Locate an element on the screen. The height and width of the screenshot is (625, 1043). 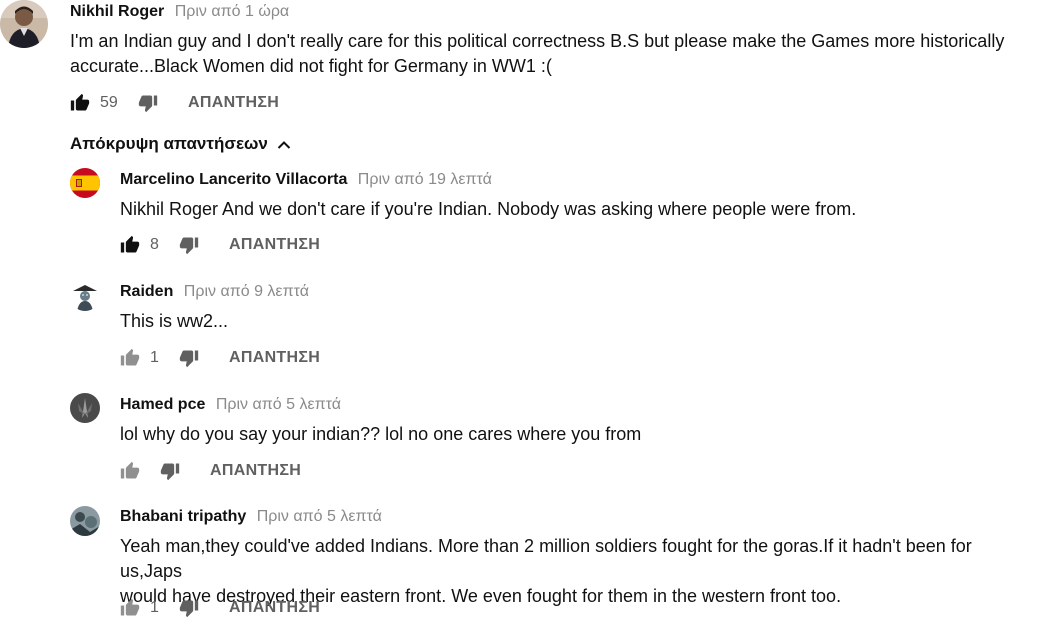
comment-header: Hamed pce Πριν από 5 λεπτά is located at coordinates (230, 405).